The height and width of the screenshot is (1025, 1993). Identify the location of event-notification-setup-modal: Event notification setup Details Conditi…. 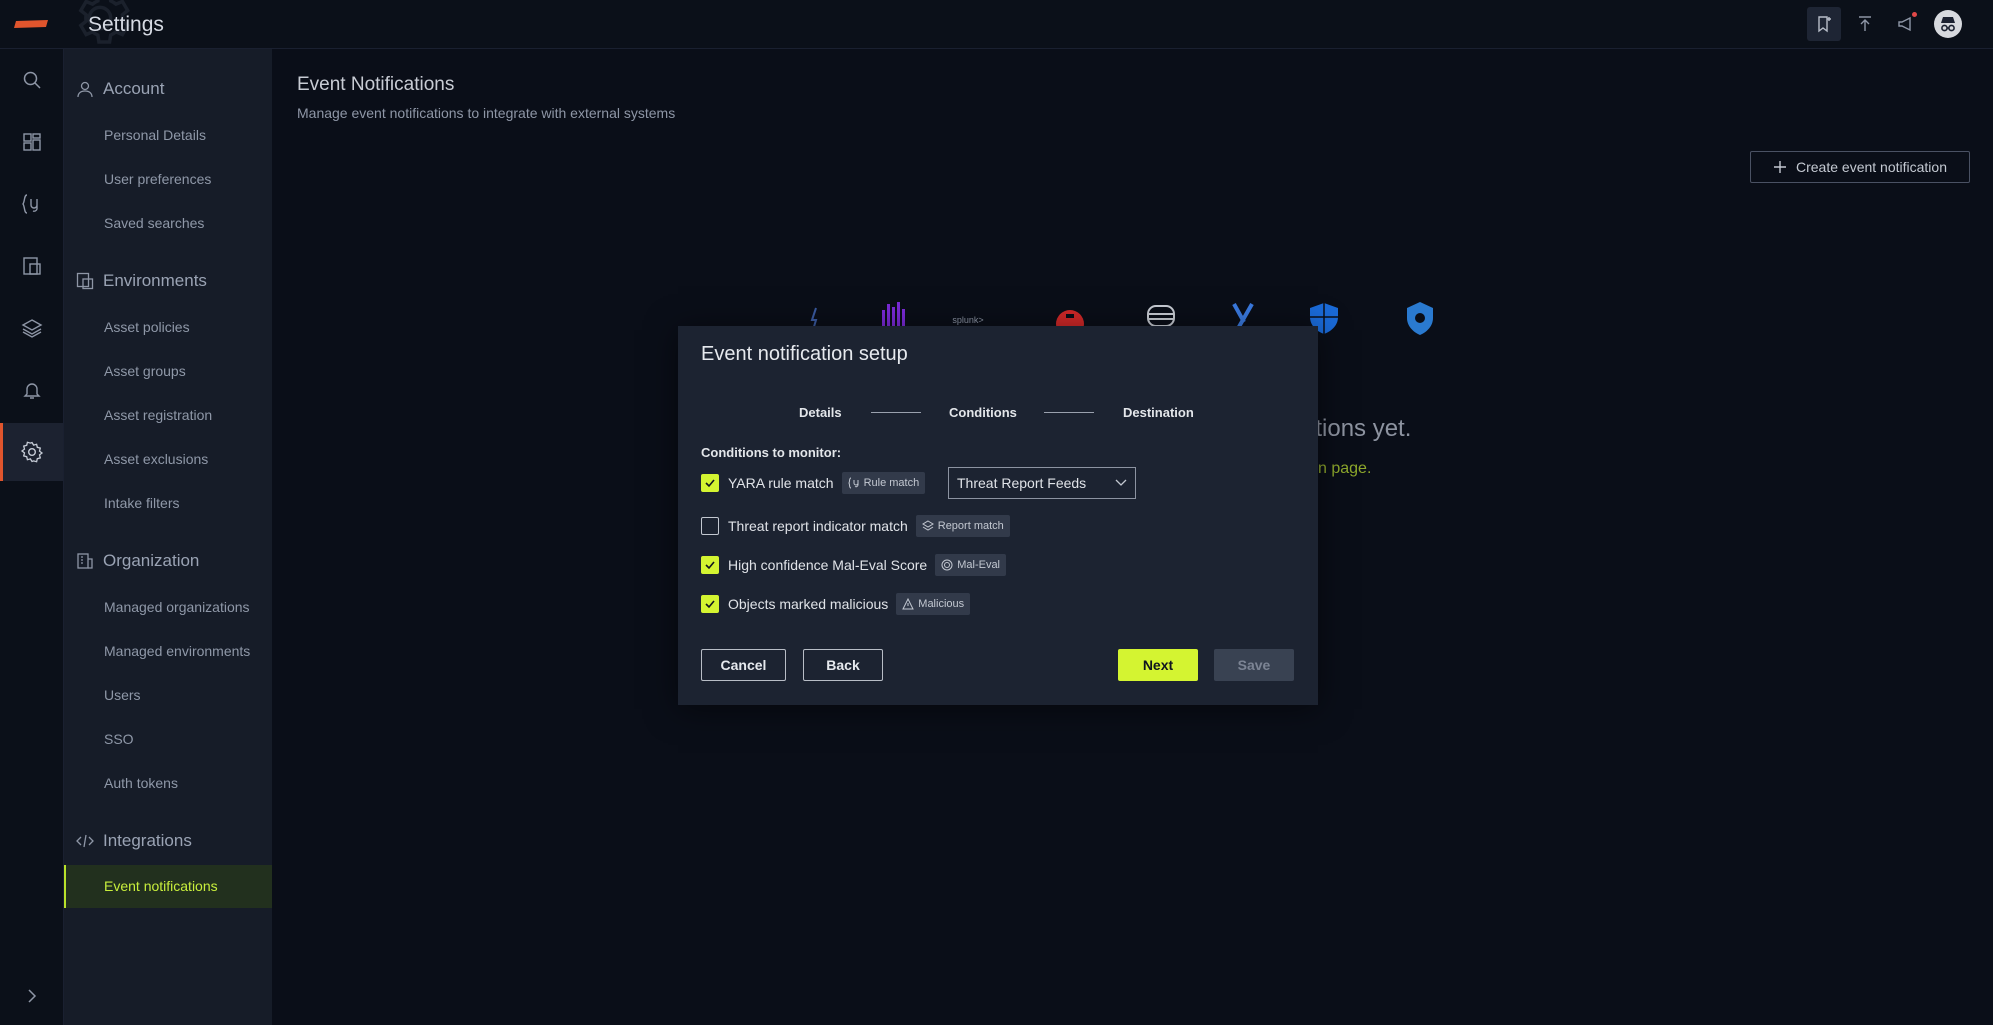
(998, 515).